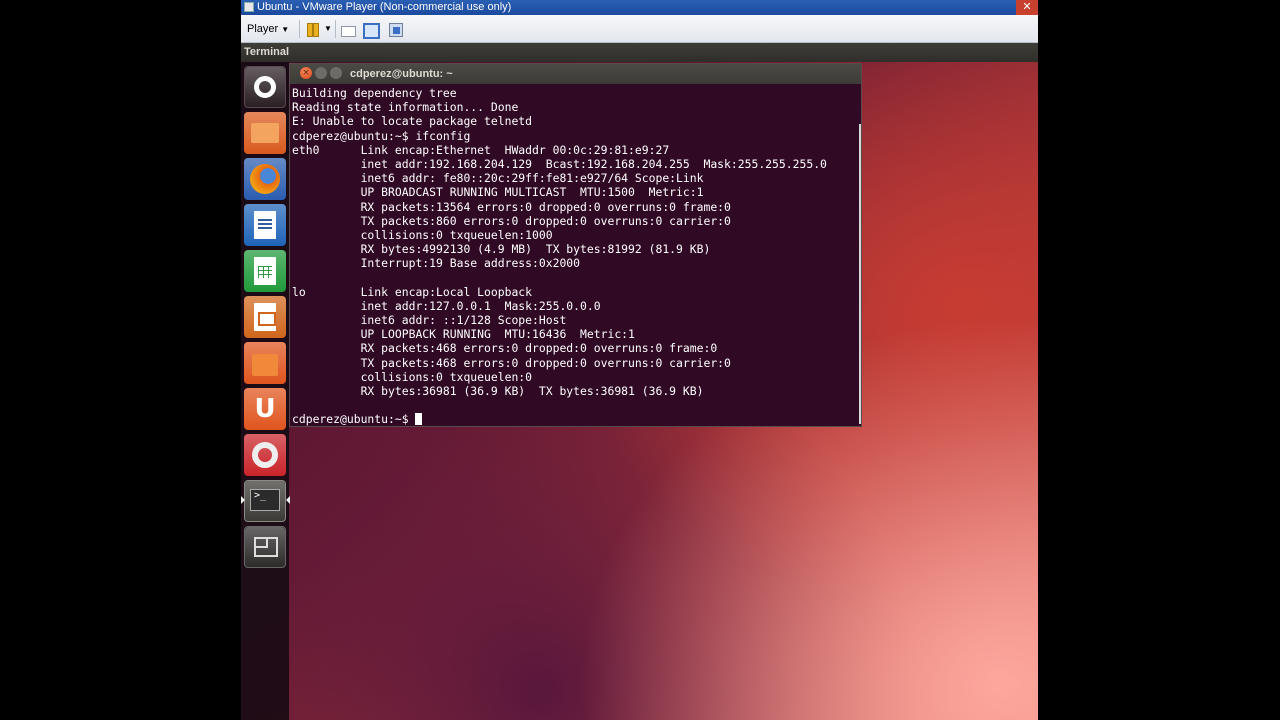 This screenshot has height=720, width=1280. Describe the element at coordinates (1027, 7) in the screenshot. I see `vmware-close-button: ✕` at that location.